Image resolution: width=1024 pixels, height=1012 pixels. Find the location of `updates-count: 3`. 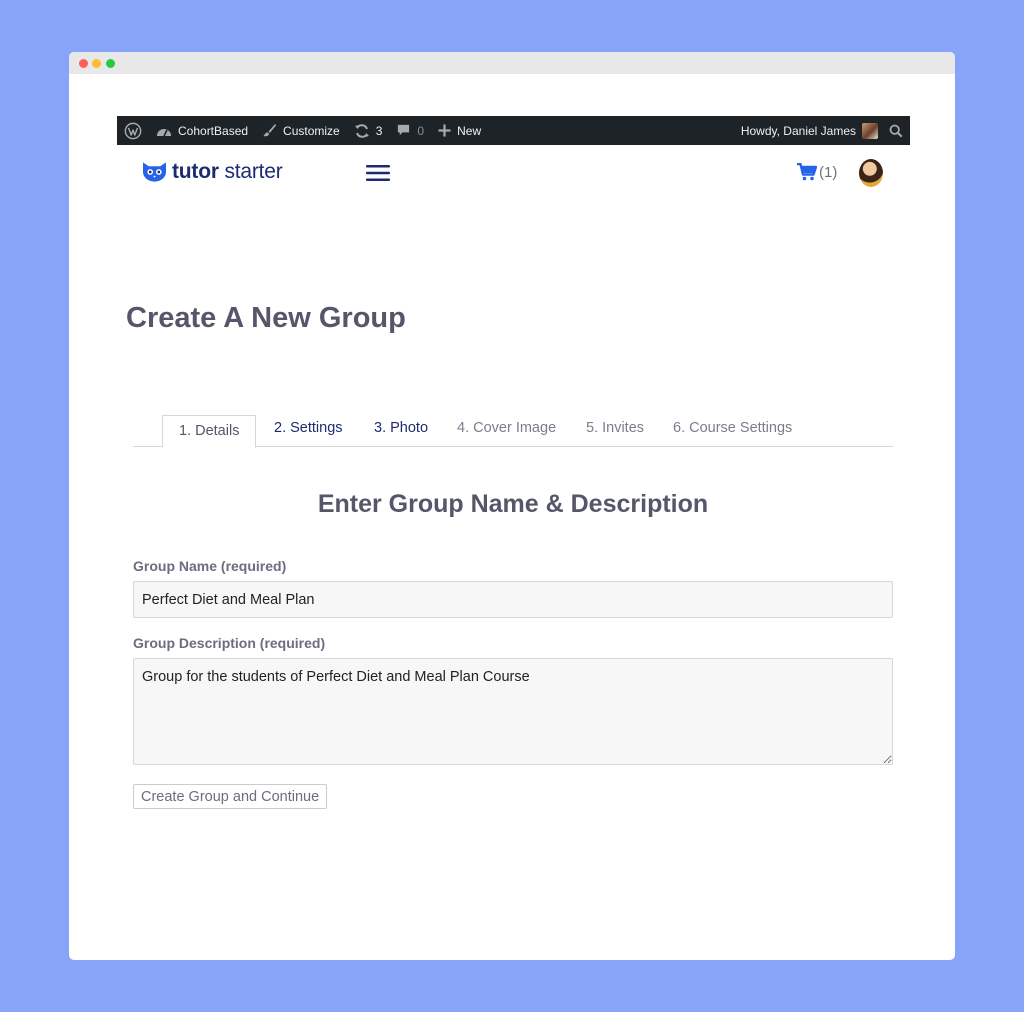

updates-count: 3 is located at coordinates (379, 130).